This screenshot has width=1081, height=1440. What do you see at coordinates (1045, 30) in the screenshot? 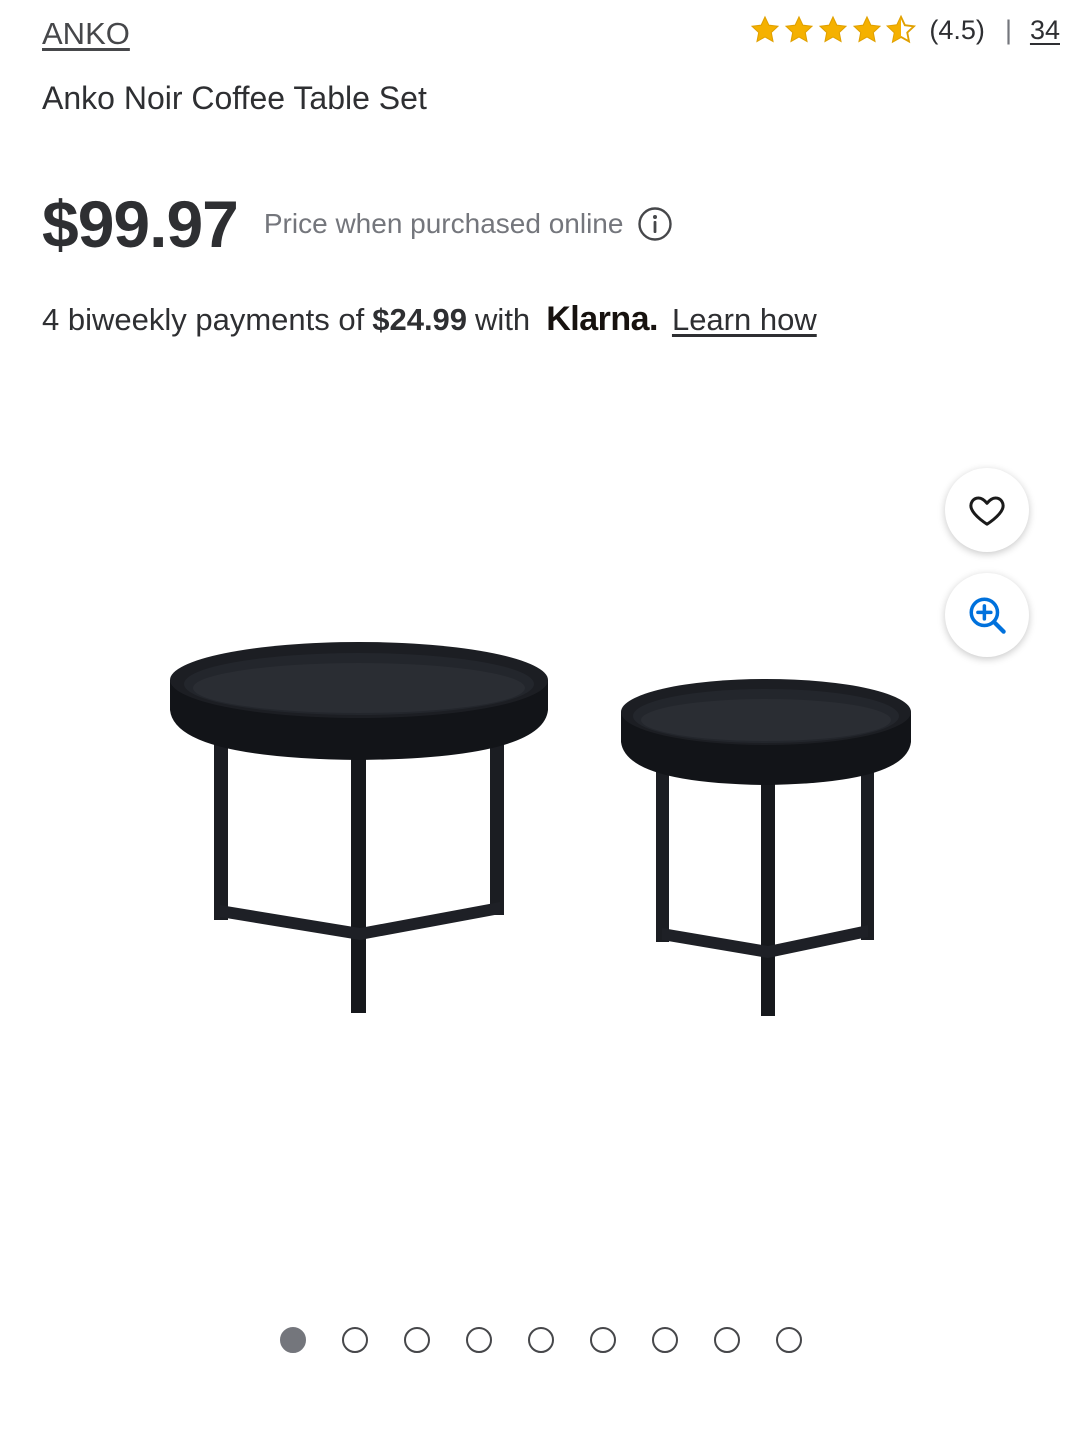
I see `review-count-link: 34` at bounding box center [1045, 30].